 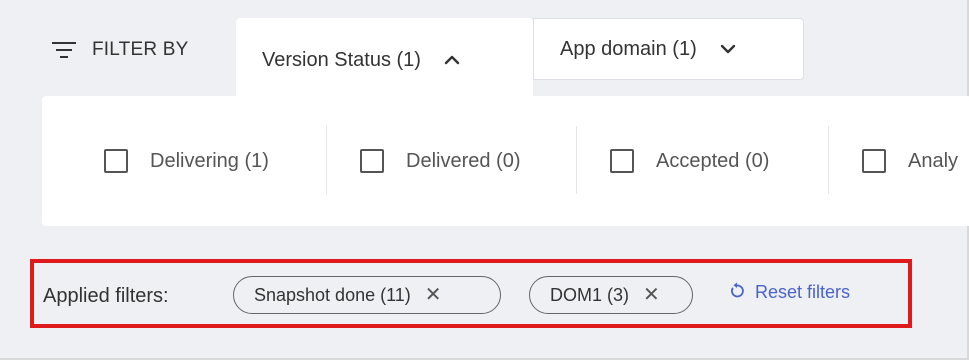 What do you see at coordinates (590, 294) in the screenshot?
I see `chip-dom1-label: DOM1 (3)` at bounding box center [590, 294].